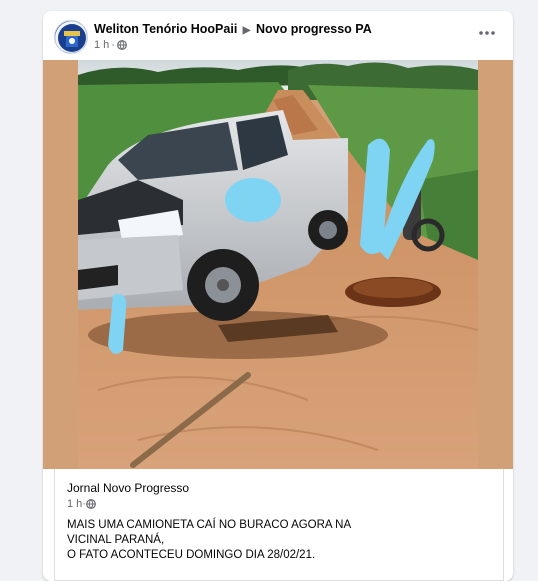 This screenshot has height=581, width=538. What do you see at coordinates (253, 200) in the screenshot?
I see `blur-patch` at bounding box center [253, 200].